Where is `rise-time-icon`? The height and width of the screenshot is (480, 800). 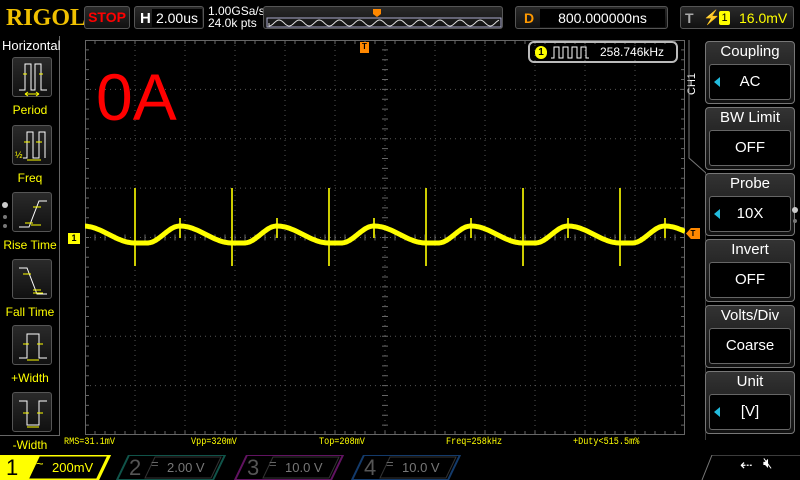 rise-time-icon is located at coordinates (33, 214).